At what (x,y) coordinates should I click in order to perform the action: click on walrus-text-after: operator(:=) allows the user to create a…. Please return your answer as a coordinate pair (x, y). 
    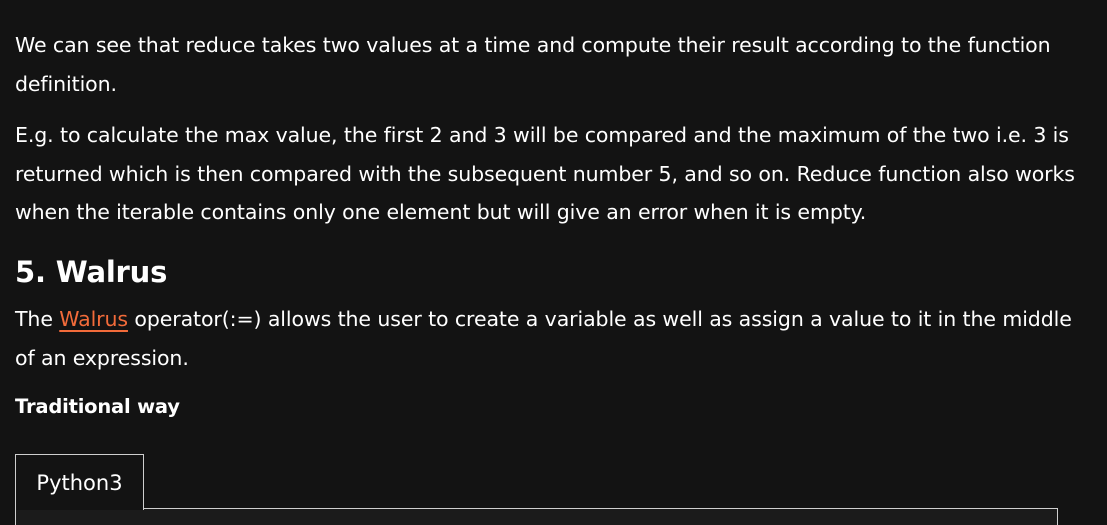
    Looking at the image, I should click on (543, 338).